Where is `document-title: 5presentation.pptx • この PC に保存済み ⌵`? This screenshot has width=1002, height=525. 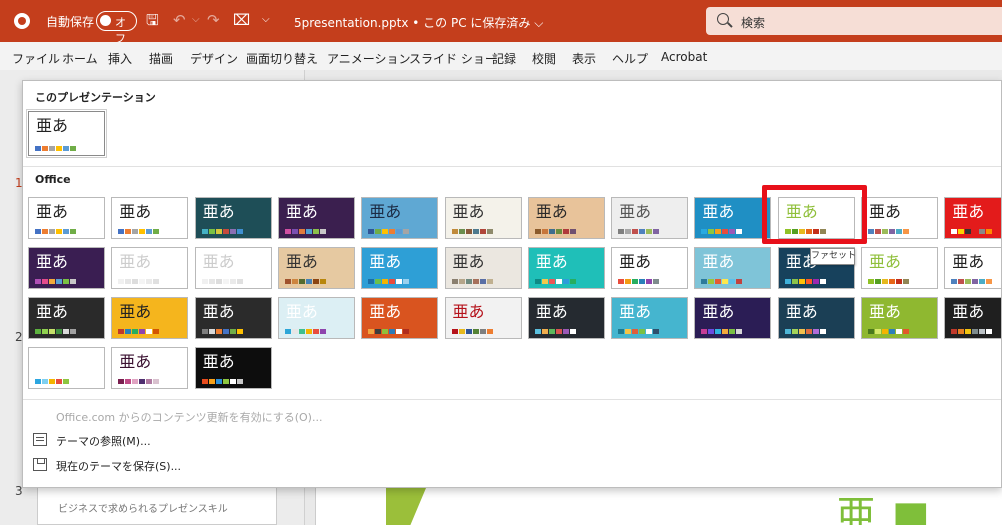
document-title: 5presentation.pptx • この PC に保存済み ⌵ is located at coordinates (418, 22).